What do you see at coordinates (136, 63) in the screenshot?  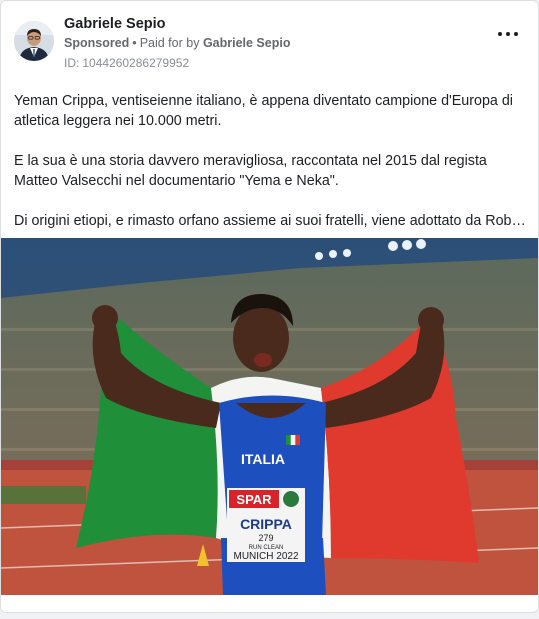 I see `ad-id-value: 1044260286279952` at bounding box center [136, 63].